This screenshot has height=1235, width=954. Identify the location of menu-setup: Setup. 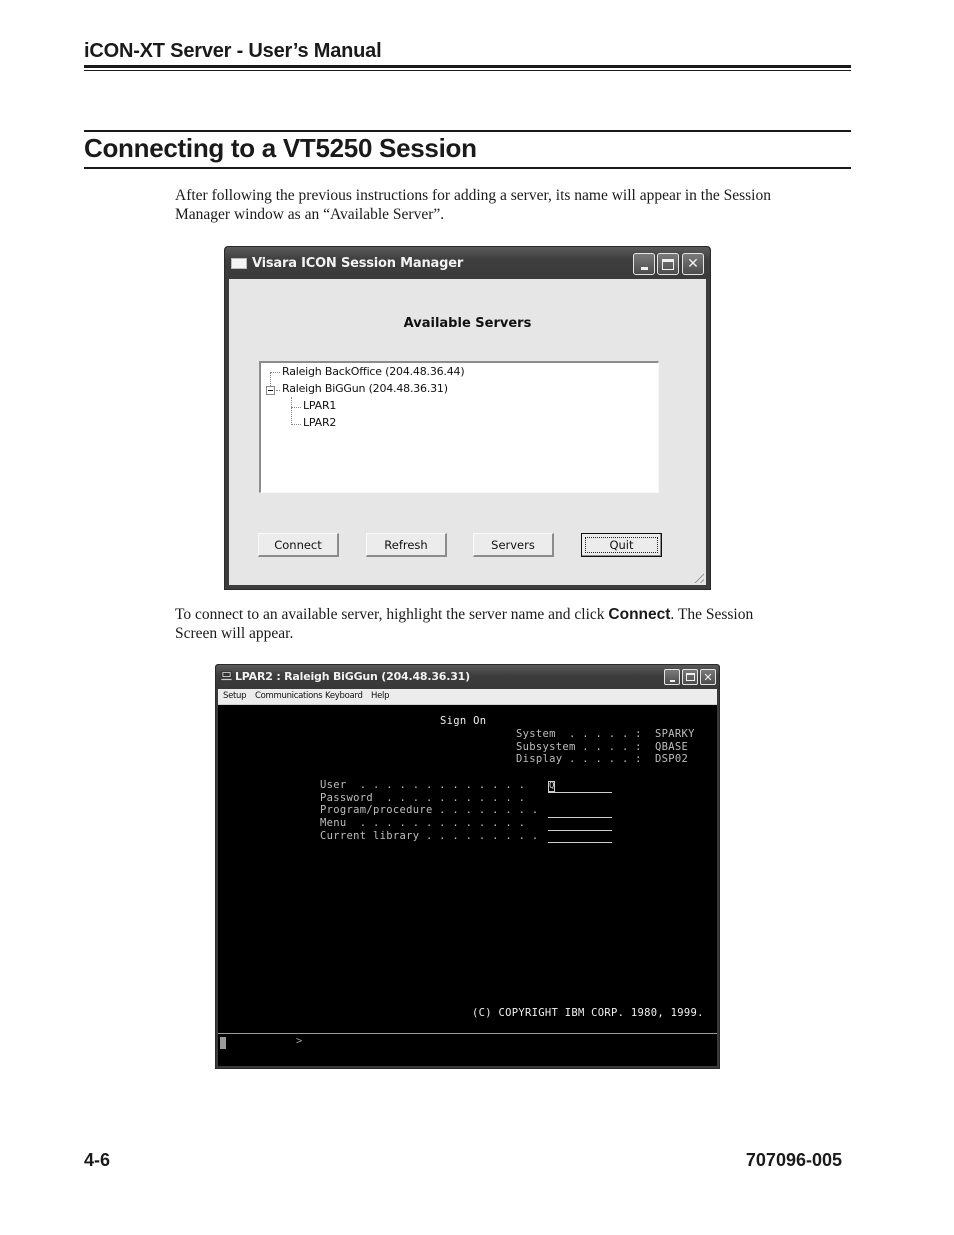
(235, 696).